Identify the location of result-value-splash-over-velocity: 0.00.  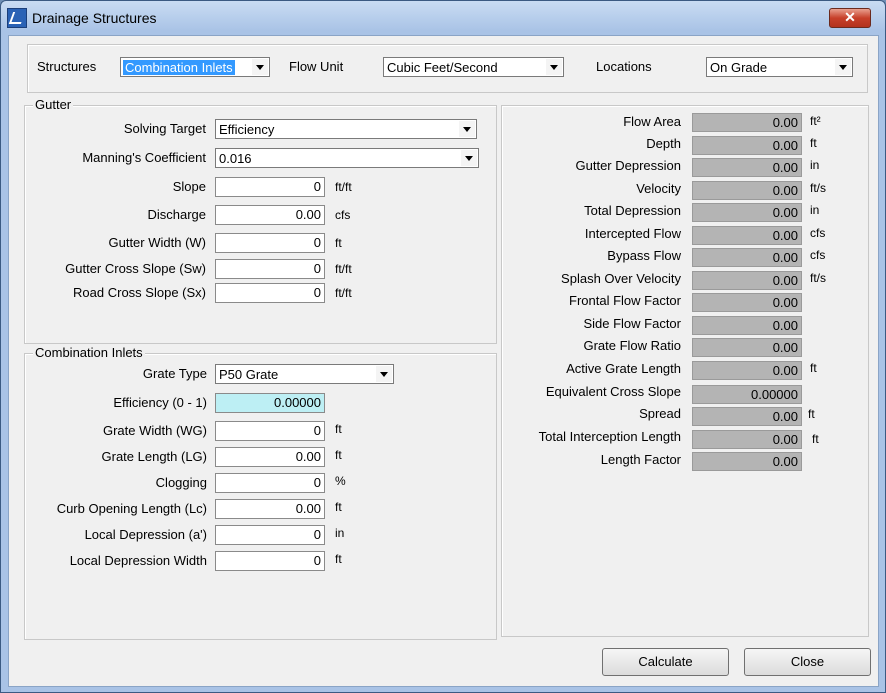
(747, 280).